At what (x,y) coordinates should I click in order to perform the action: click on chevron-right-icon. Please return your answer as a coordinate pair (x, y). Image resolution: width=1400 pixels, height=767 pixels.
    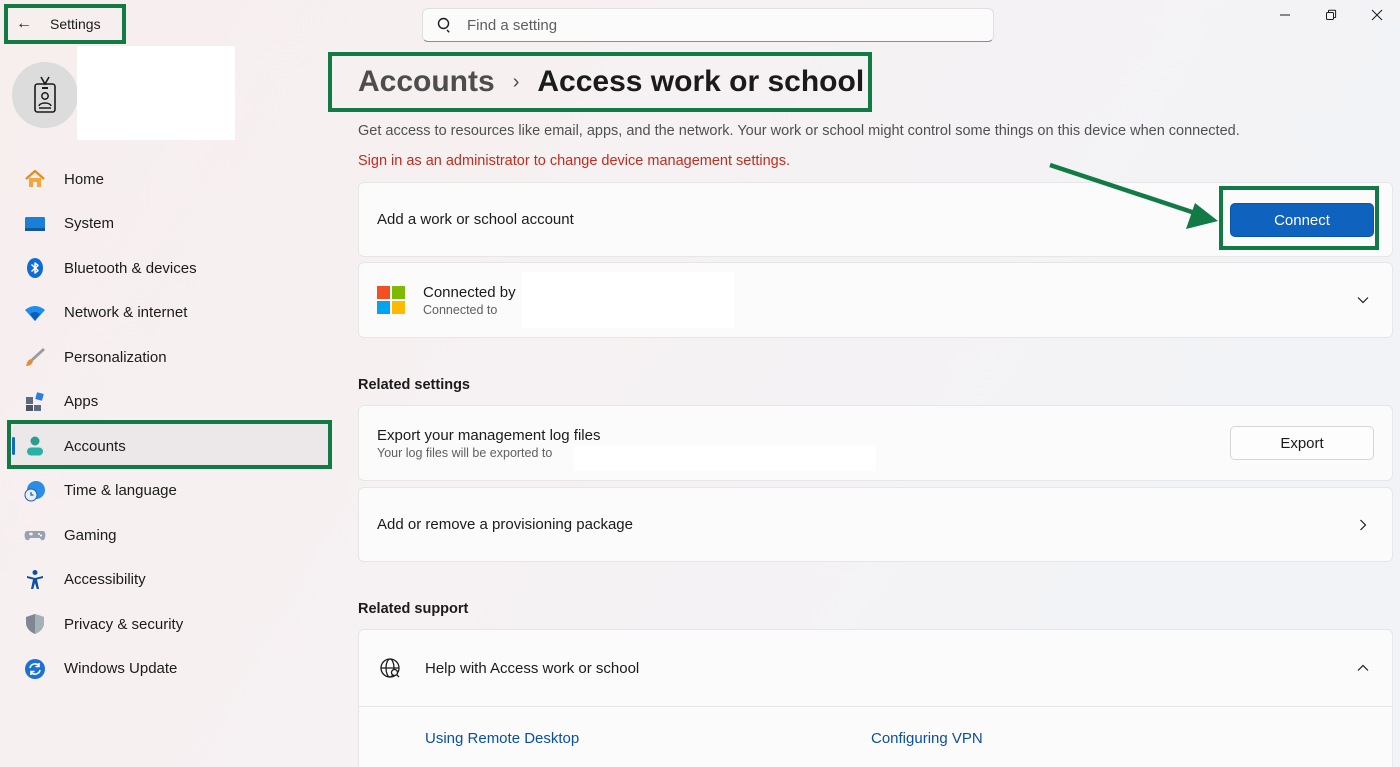
    Looking at the image, I should click on (1363, 524).